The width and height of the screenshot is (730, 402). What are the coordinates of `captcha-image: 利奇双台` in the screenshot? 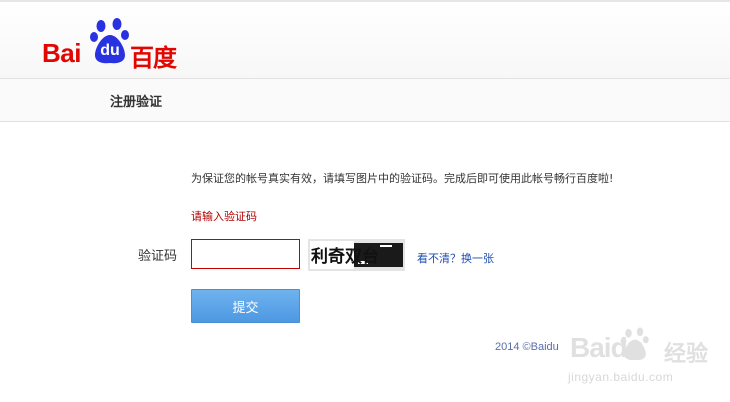 It's located at (356, 255).